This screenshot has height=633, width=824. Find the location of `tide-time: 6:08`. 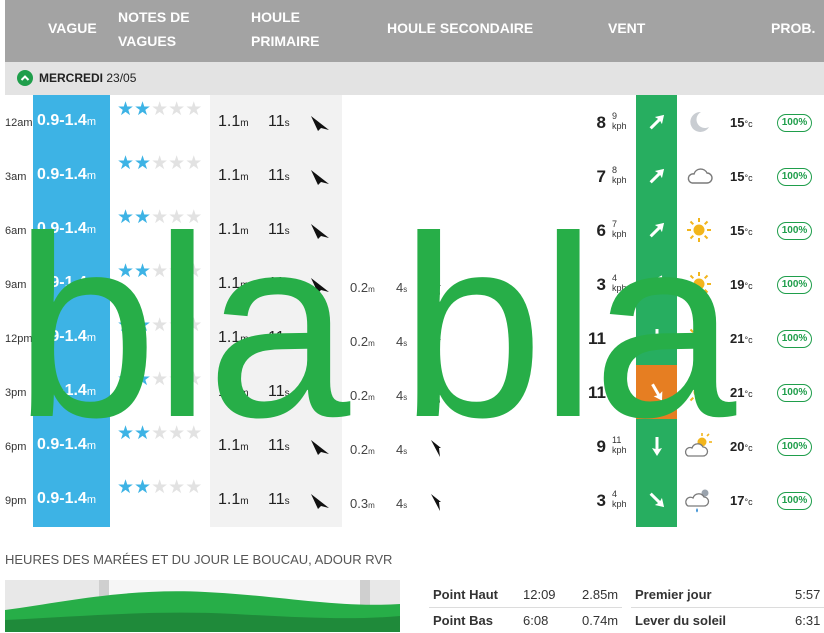

tide-time: 6:08 is located at coordinates (536, 620).